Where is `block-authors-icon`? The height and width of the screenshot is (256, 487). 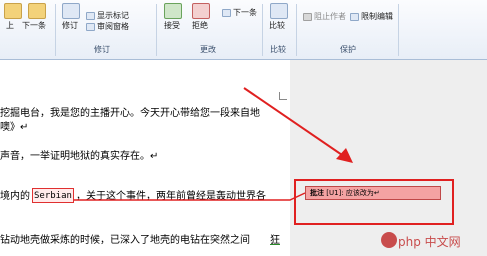 block-authors-icon is located at coordinates (307, 17).